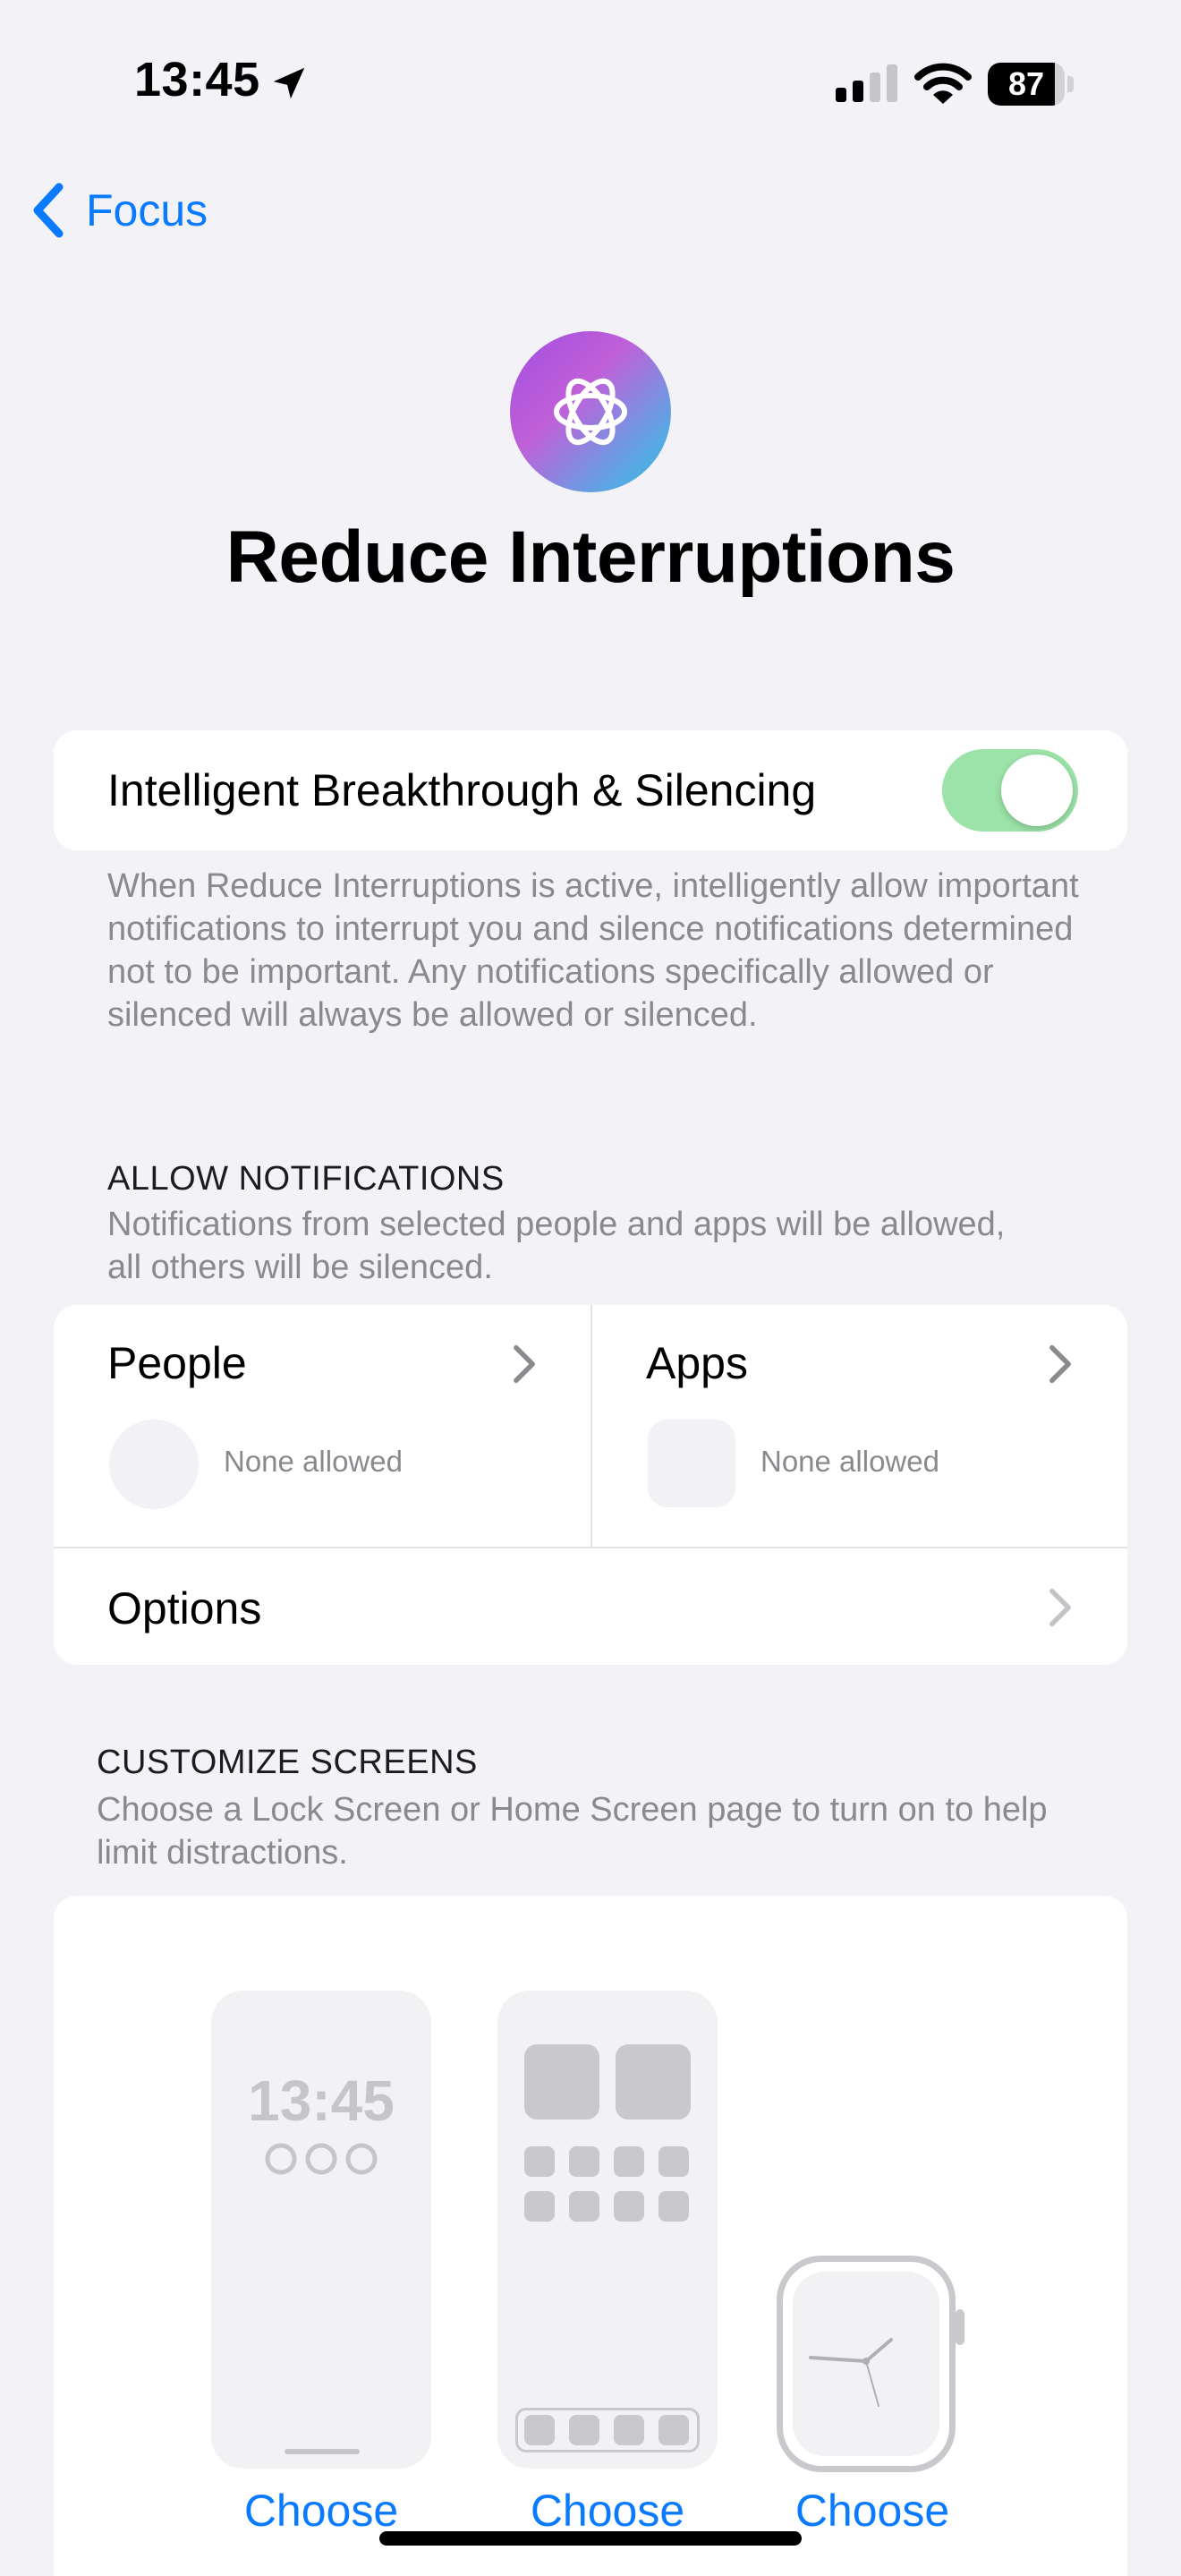  What do you see at coordinates (866, 83) in the screenshot?
I see `cellular-signal-icon` at bounding box center [866, 83].